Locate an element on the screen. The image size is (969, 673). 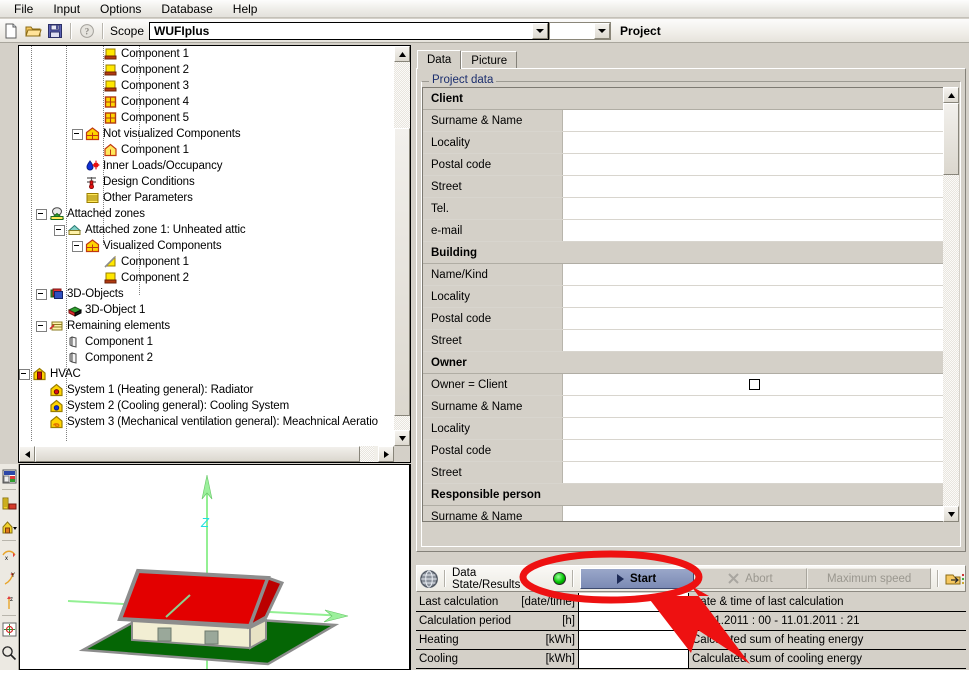
owner-equals-client-checkbox is located at coordinates (754, 384).